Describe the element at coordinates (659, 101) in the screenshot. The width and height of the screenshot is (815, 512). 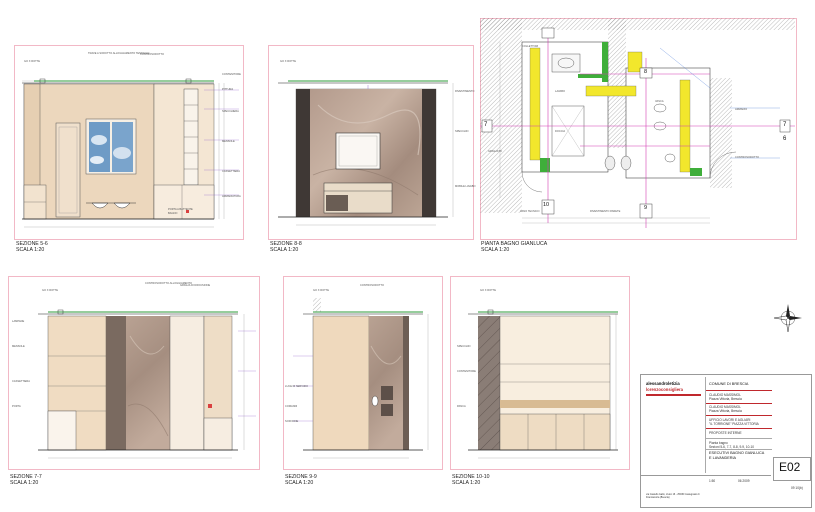
I see `plan-annot-3: VASCA` at that location.